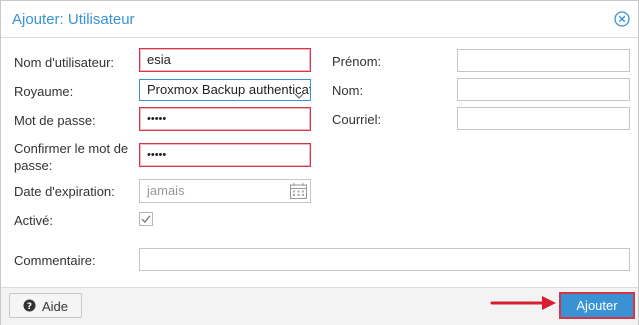  What do you see at coordinates (44, 91) in the screenshot?
I see `realm-label: Royaume:` at bounding box center [44, 91].